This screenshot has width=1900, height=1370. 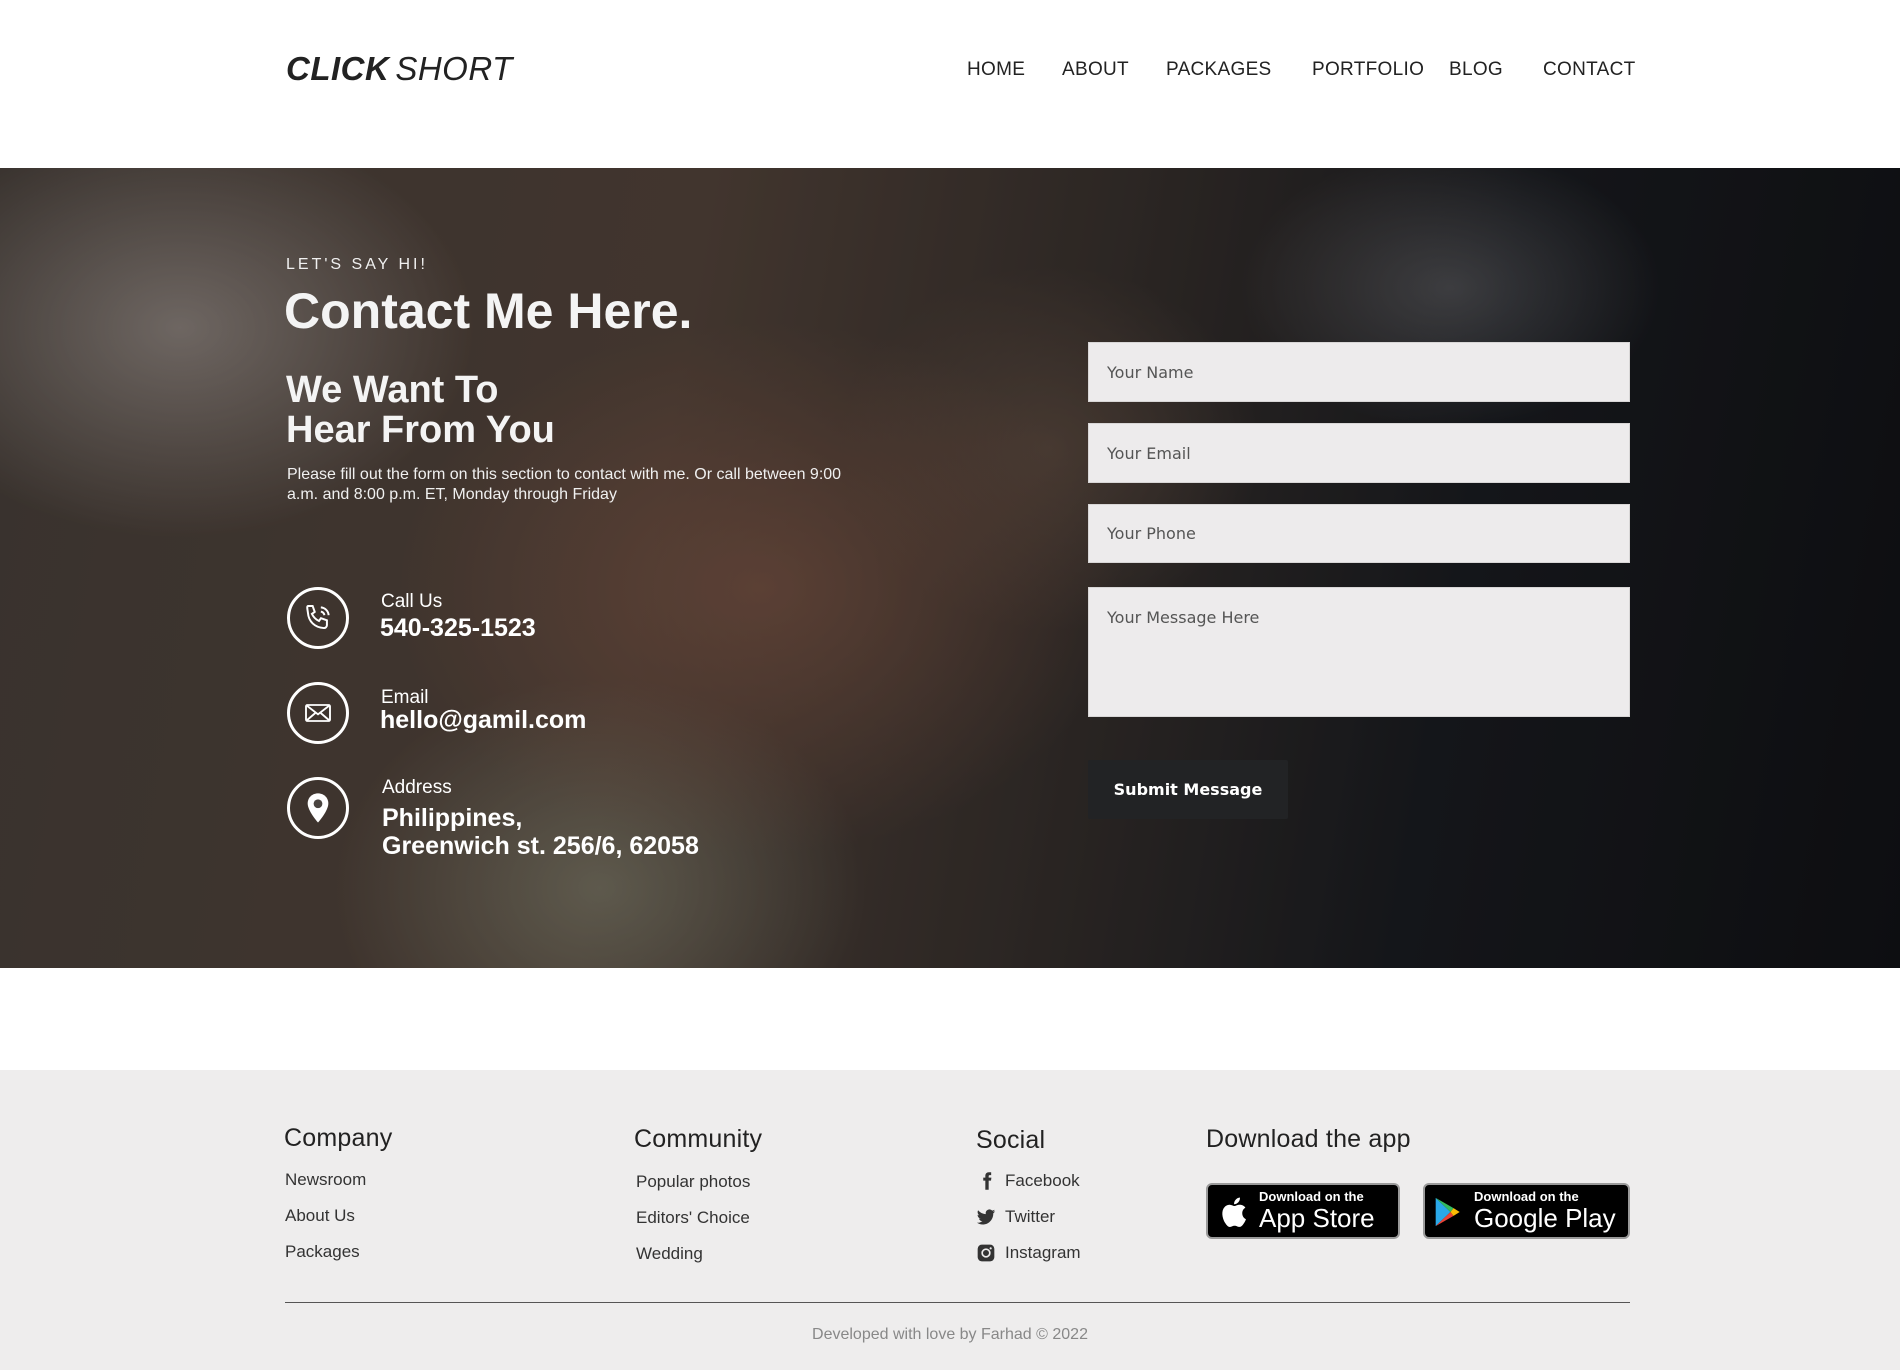 I want to click on nav-home: HOME, so click(x=996, y=70).